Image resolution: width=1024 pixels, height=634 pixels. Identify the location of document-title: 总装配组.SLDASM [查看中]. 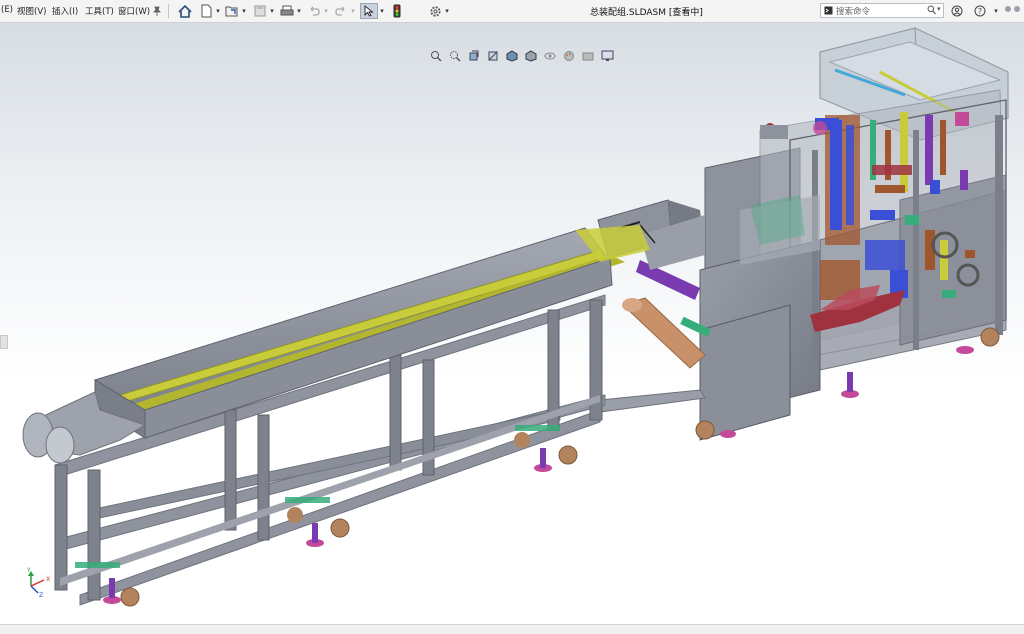
(646, 13).